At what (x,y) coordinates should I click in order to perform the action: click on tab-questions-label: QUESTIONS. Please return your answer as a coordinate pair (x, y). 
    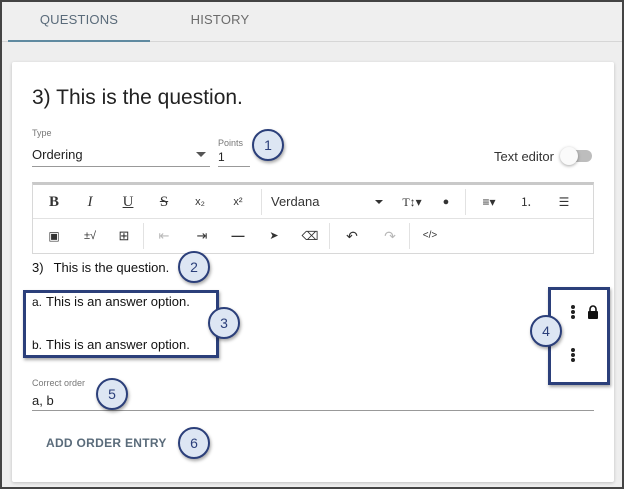
    Looking at the image, I should click on (79, 19).